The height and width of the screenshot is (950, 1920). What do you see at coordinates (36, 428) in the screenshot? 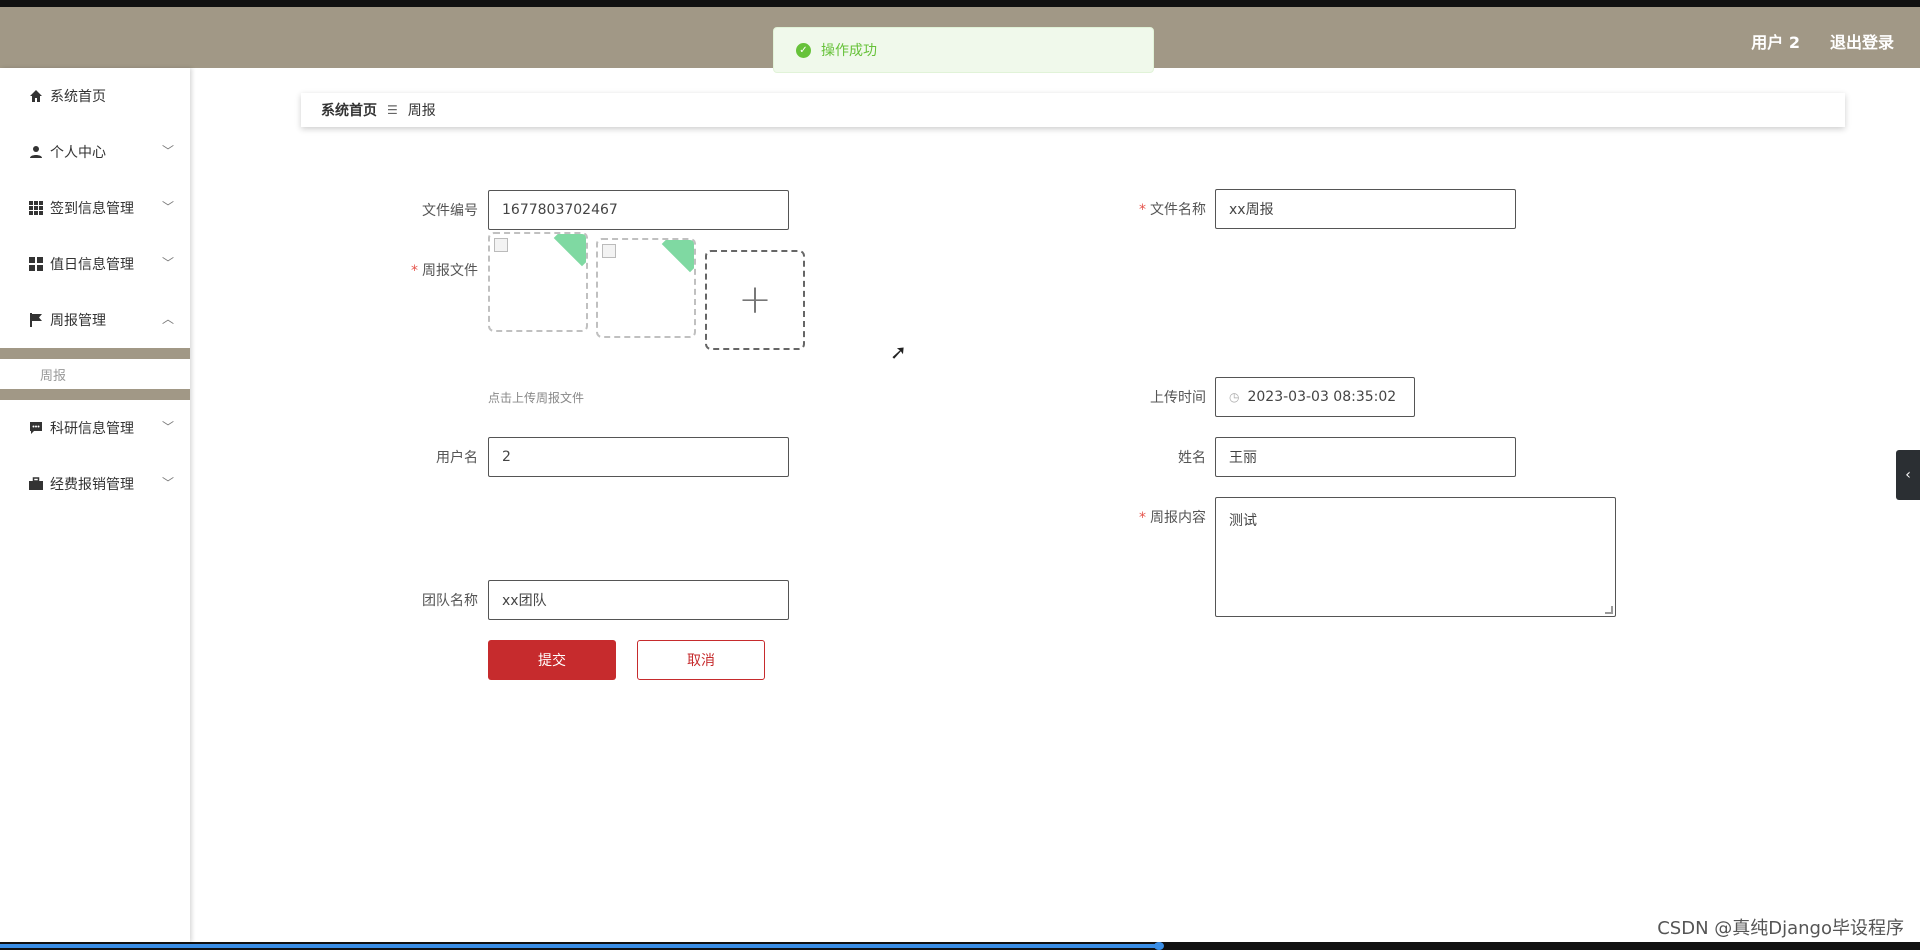
I see `chat-icon` at bounding box center [36, 428].